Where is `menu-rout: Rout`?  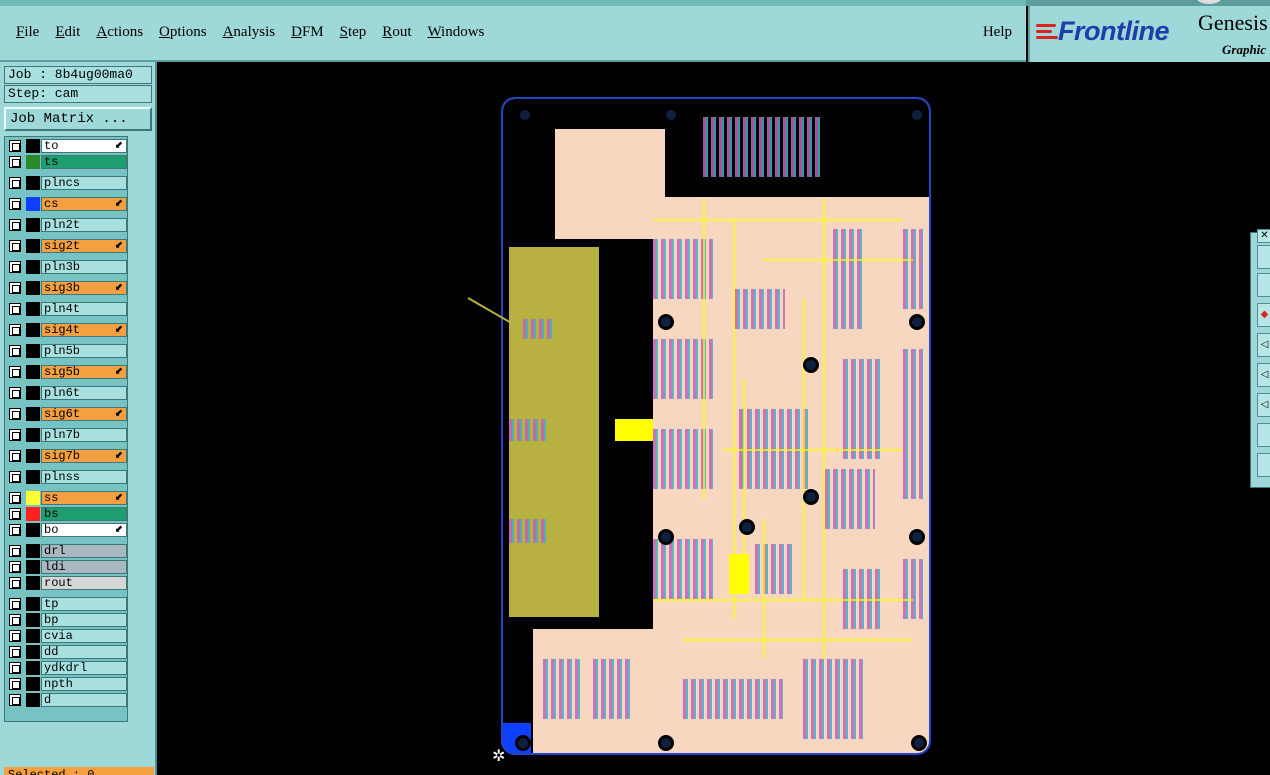 menu-rout: Rout is located at coordinates (396, 32).